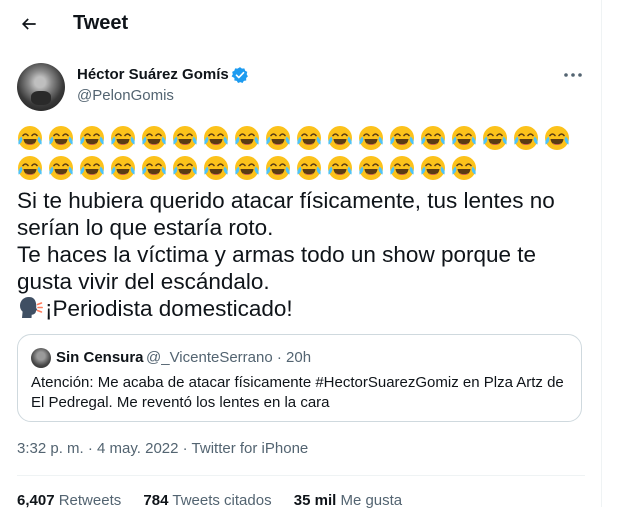 This screenshot has width=629, height=509. I want to click on quoted-author-meta: @_VicenteSerrano · 20h, so click(229, 357).